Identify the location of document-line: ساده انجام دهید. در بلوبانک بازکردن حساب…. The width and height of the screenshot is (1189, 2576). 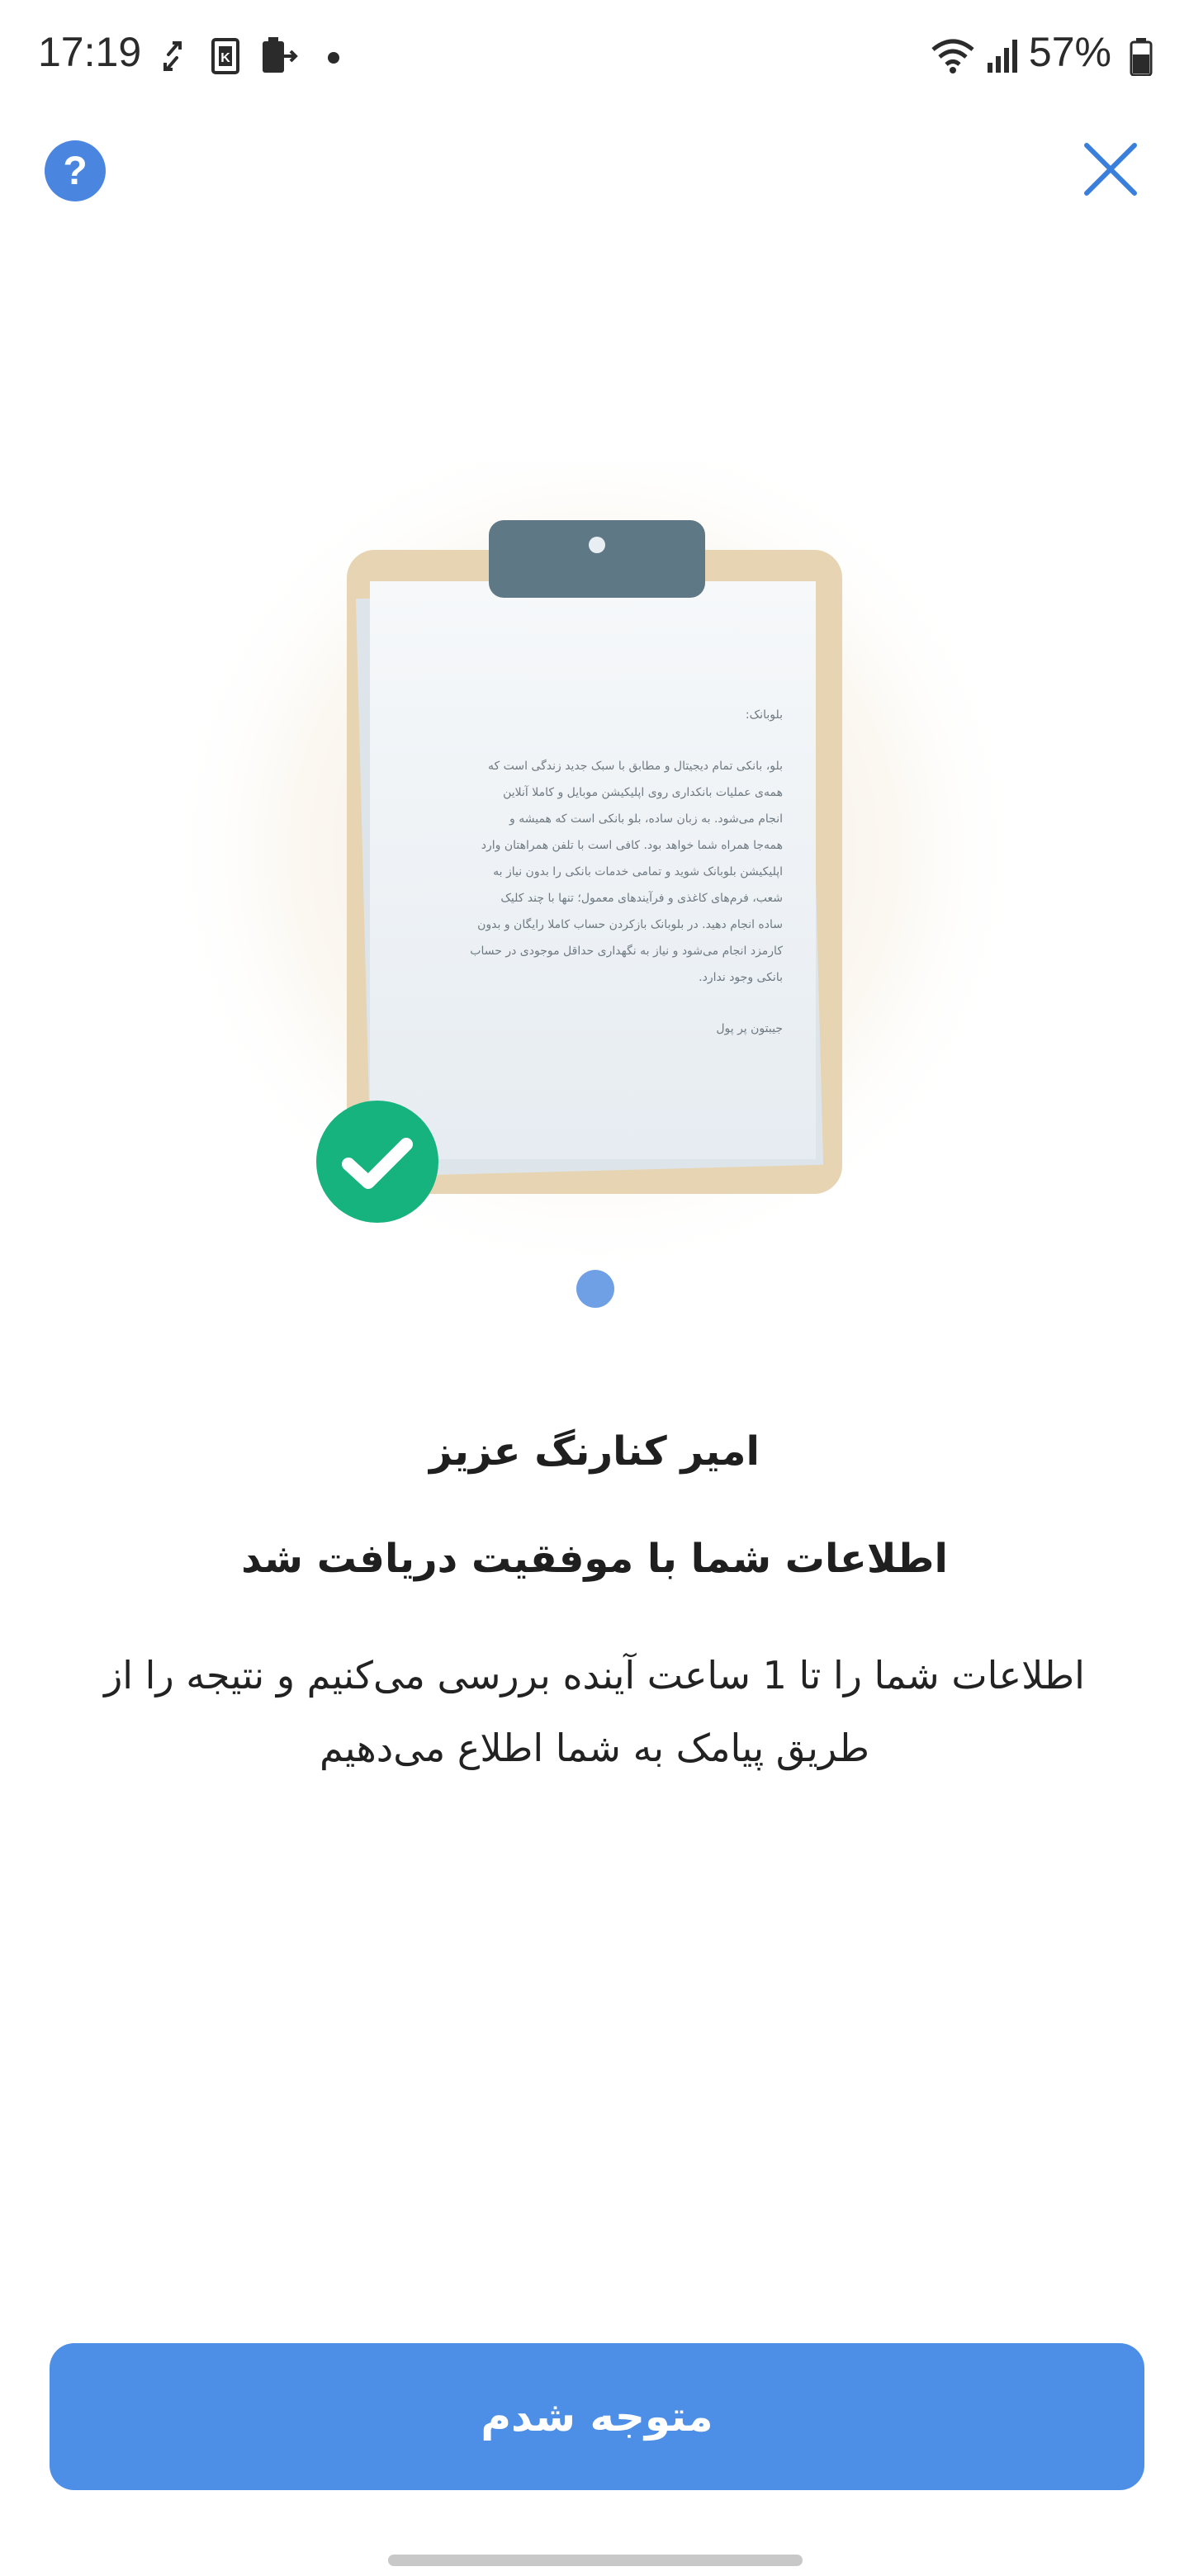
(630, 924).